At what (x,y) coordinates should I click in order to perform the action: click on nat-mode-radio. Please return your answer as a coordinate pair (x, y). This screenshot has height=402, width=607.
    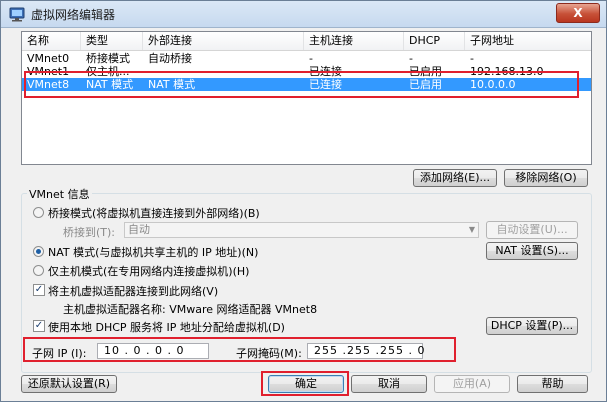
    Looking at the image, I should click on (38, 251).